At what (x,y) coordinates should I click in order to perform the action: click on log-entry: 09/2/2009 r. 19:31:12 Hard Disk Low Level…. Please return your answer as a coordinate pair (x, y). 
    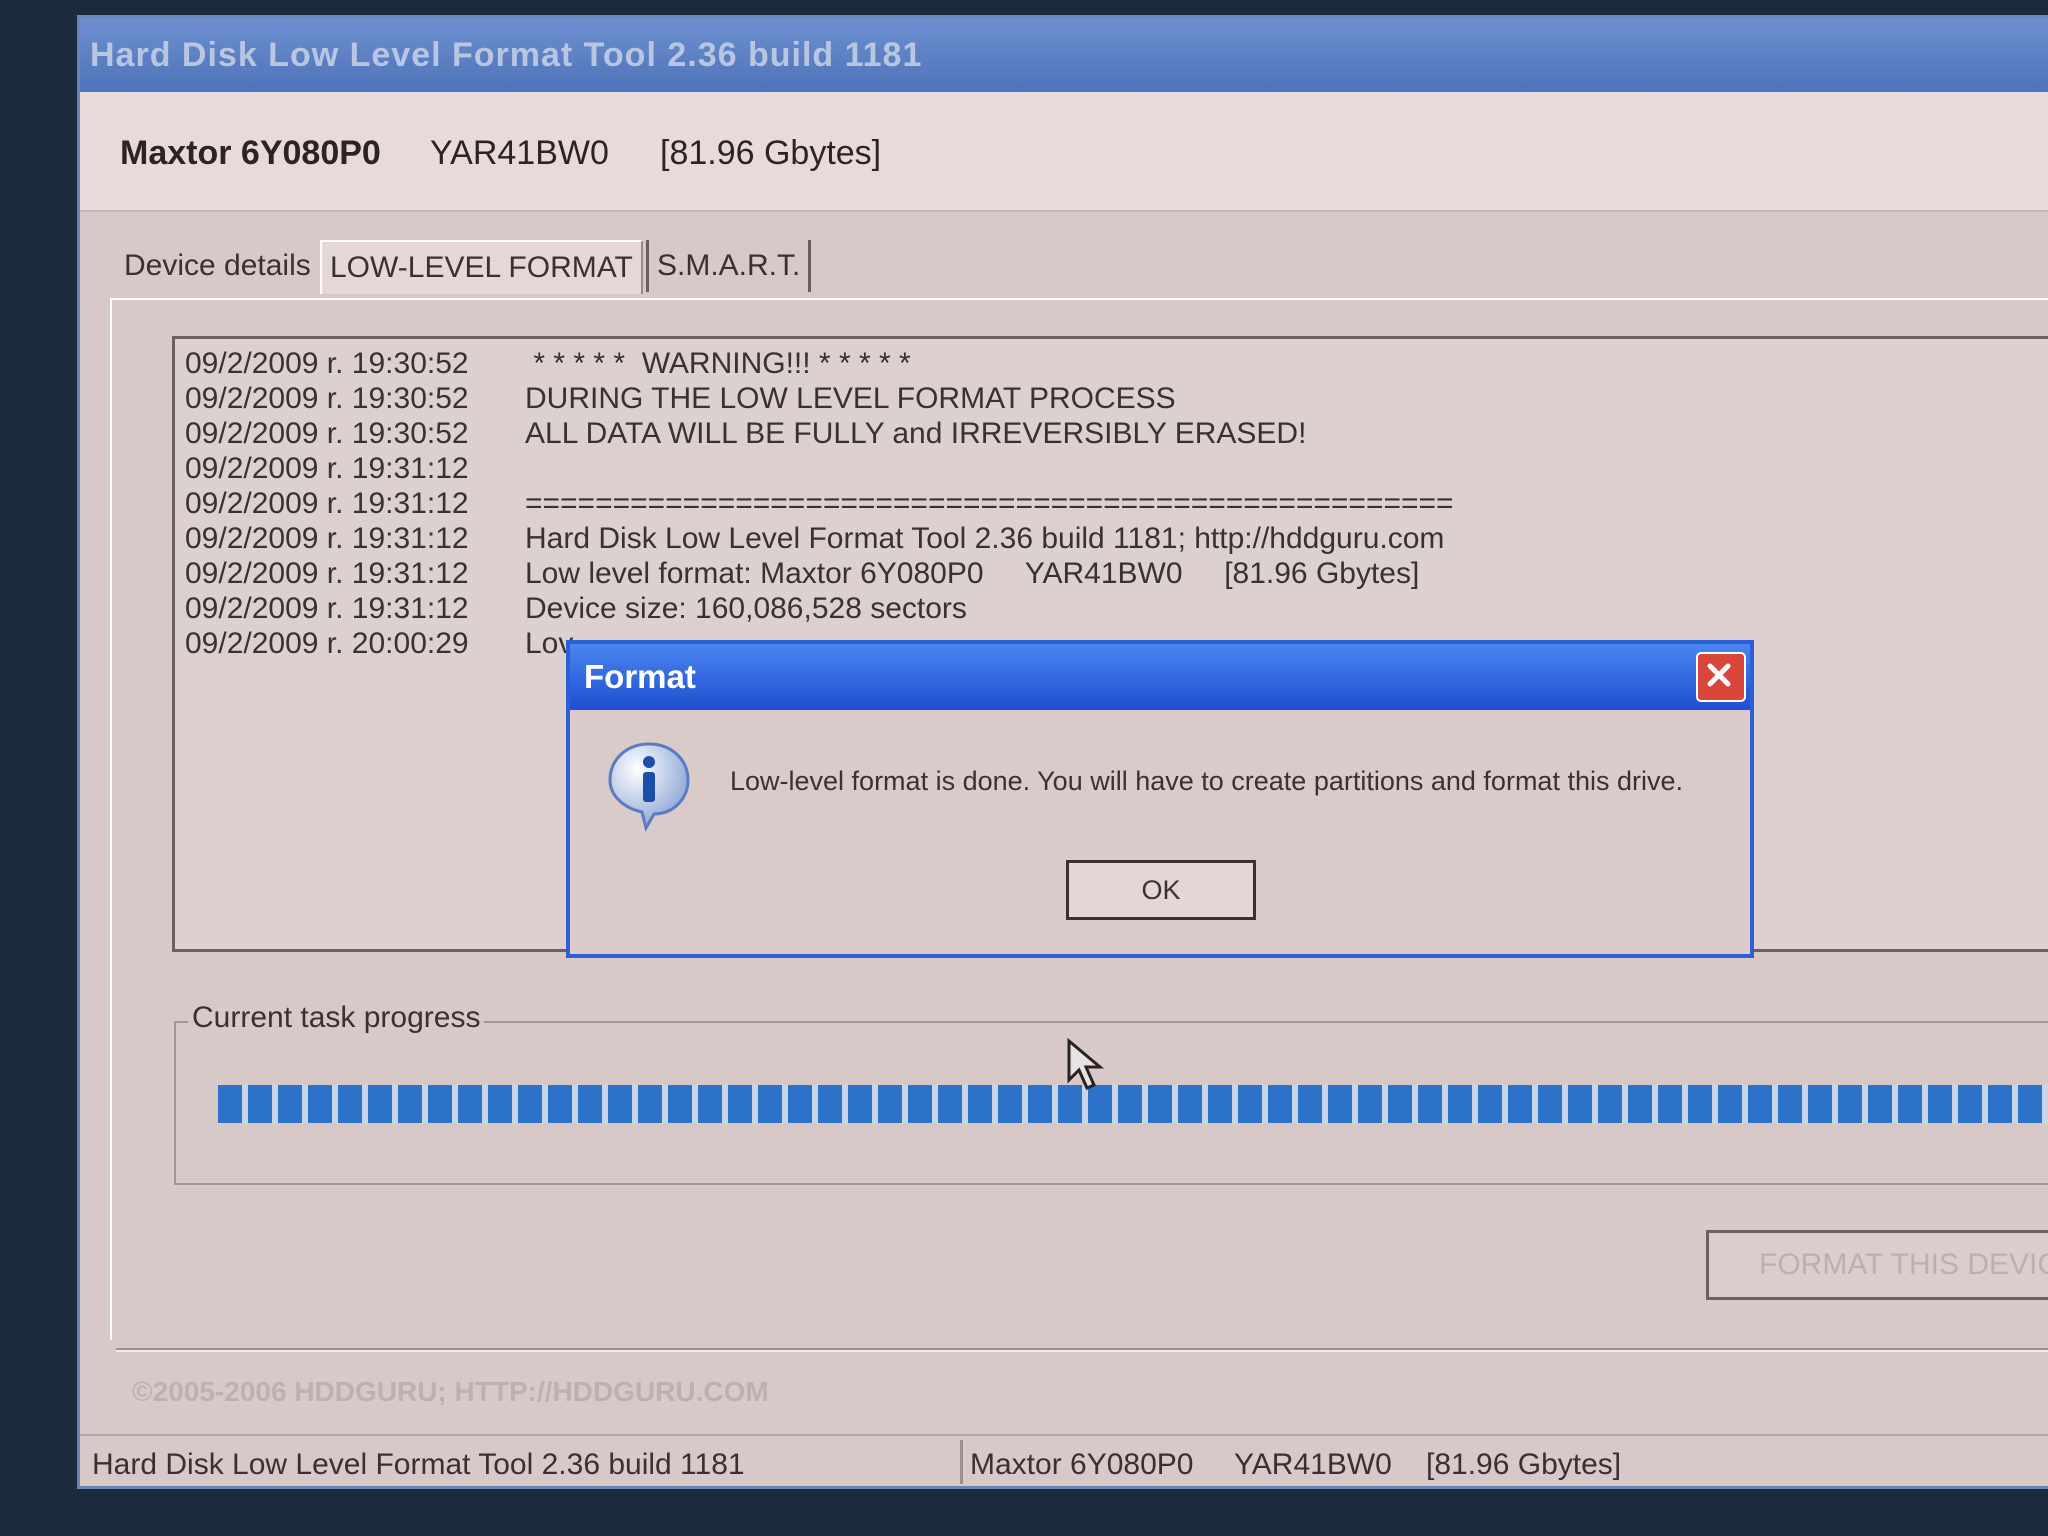
    Looking at the image, I should click on (815, 538).